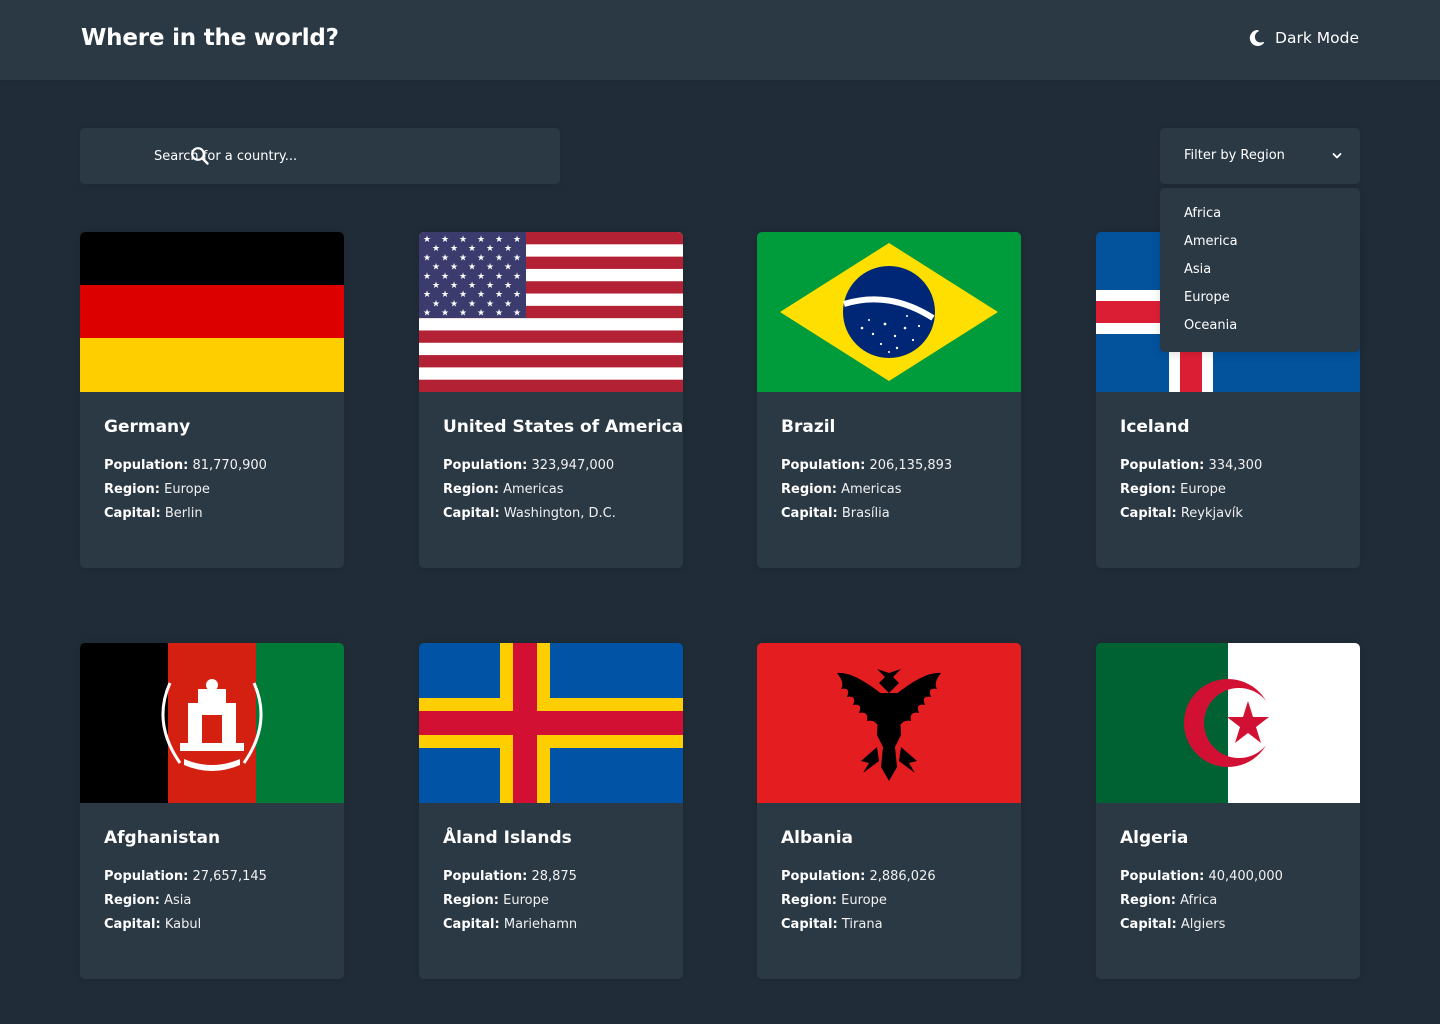  What do you see at coordinates (148, 900) in the screenshot?
I see `region-line: Region: Asia` at bounding box center [148, 900].